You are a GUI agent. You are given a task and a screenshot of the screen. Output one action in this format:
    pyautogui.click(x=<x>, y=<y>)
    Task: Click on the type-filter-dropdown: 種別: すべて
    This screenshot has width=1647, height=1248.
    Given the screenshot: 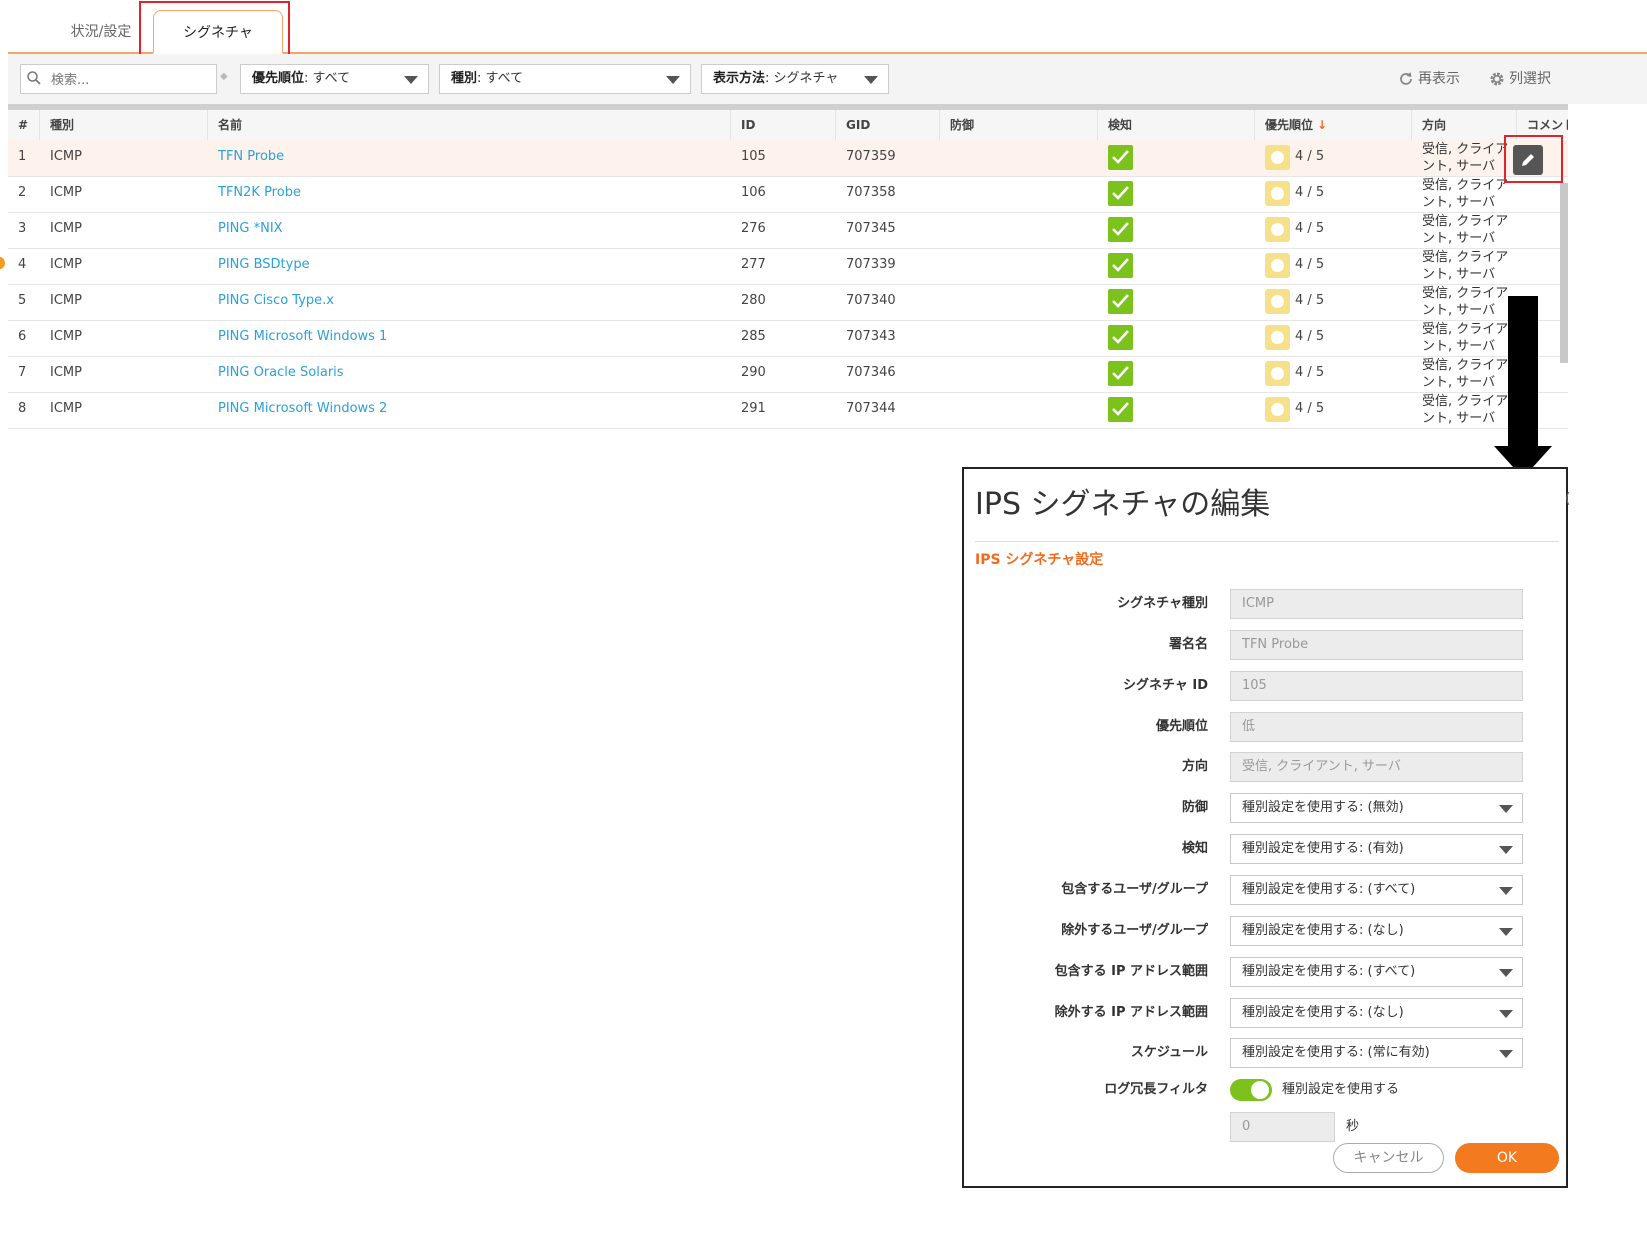 What is the action you would take?
    pyautogui.click(x=565, y=79)
    